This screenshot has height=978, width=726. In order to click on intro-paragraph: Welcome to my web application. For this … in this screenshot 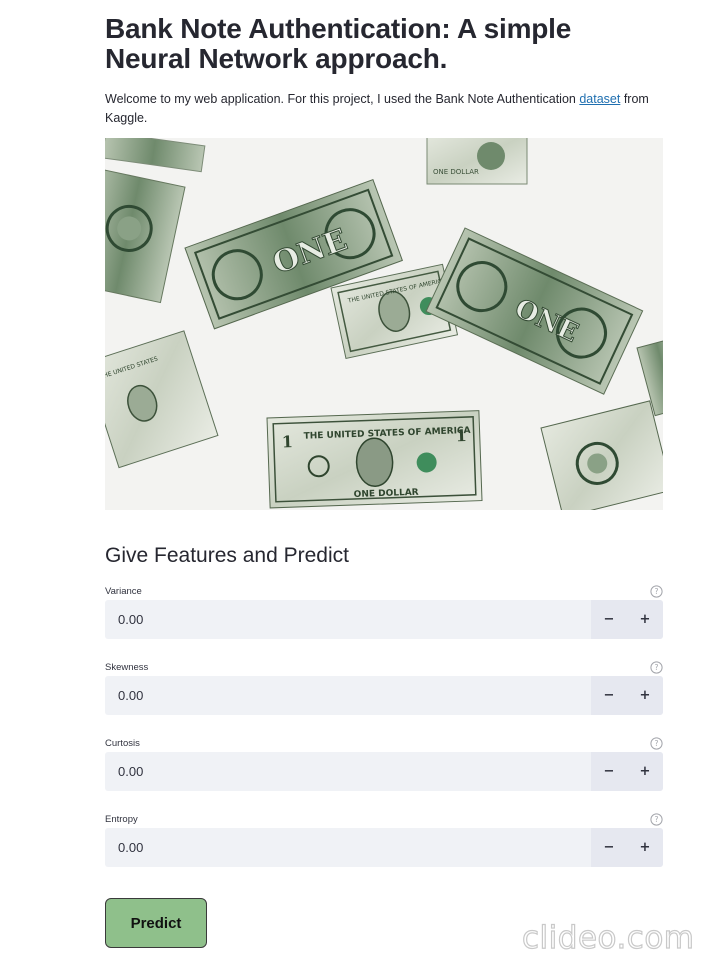, I will do `click(384, 109)`.